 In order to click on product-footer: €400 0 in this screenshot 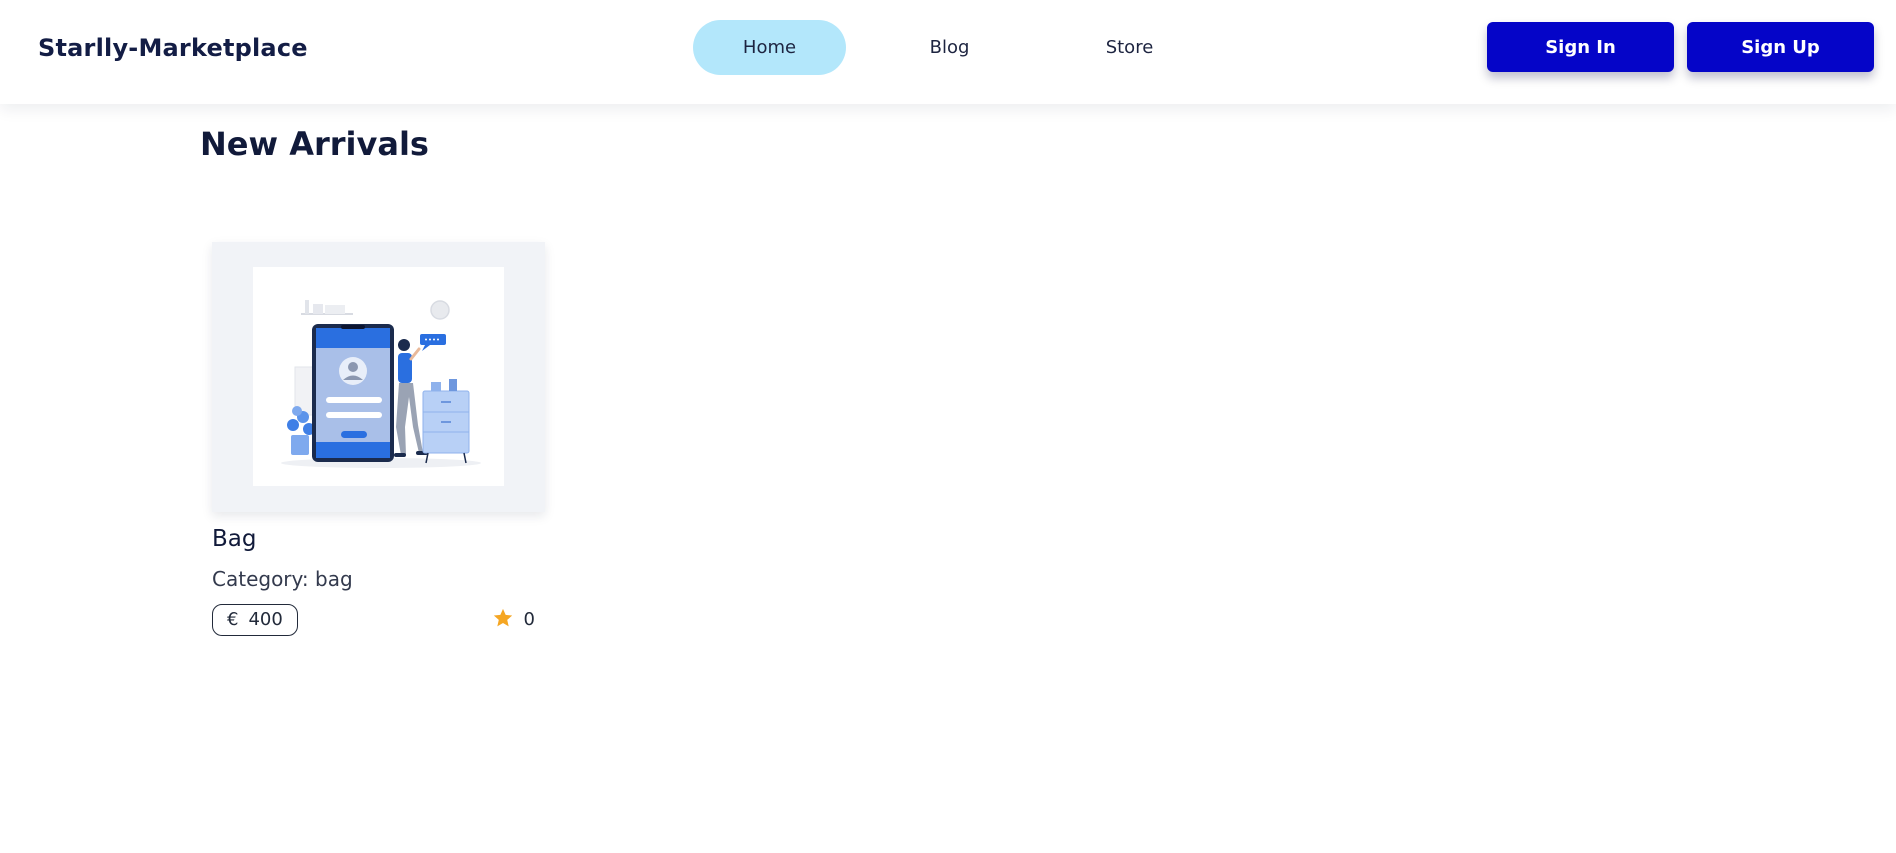, I will do `click(378, 620)`.